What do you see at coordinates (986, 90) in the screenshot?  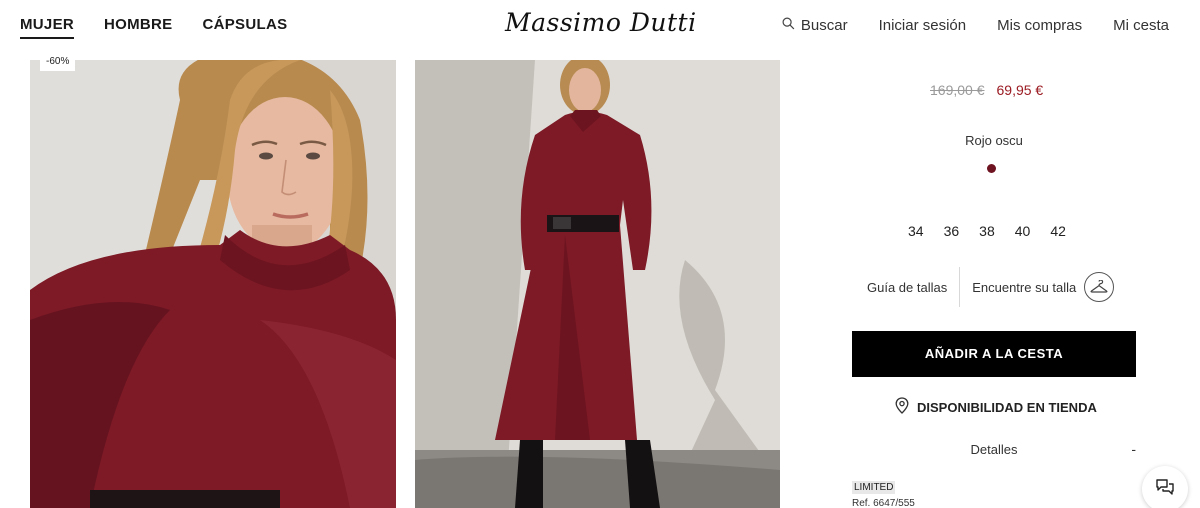 I see `price-row: 169,00 € 69,95 €` at bounding box center [986, 90].